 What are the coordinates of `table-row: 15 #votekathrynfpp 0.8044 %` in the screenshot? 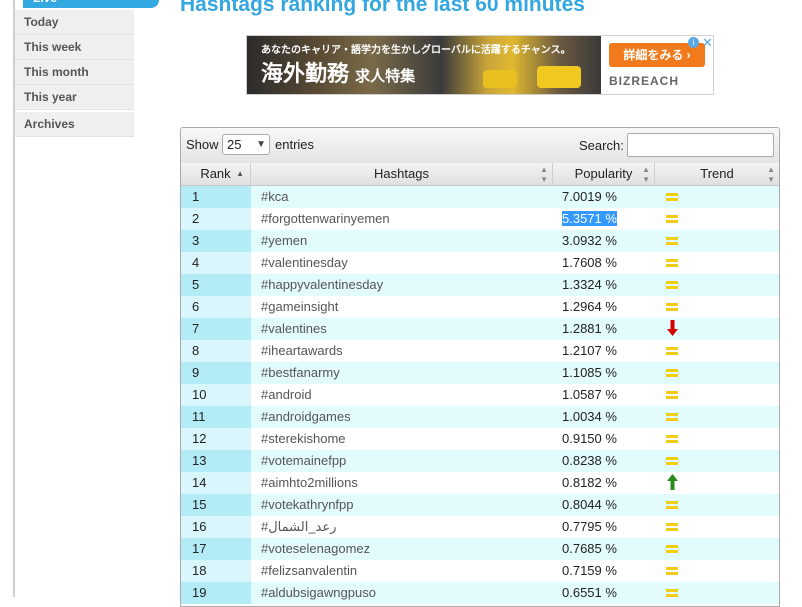 It's located at (480, 505).